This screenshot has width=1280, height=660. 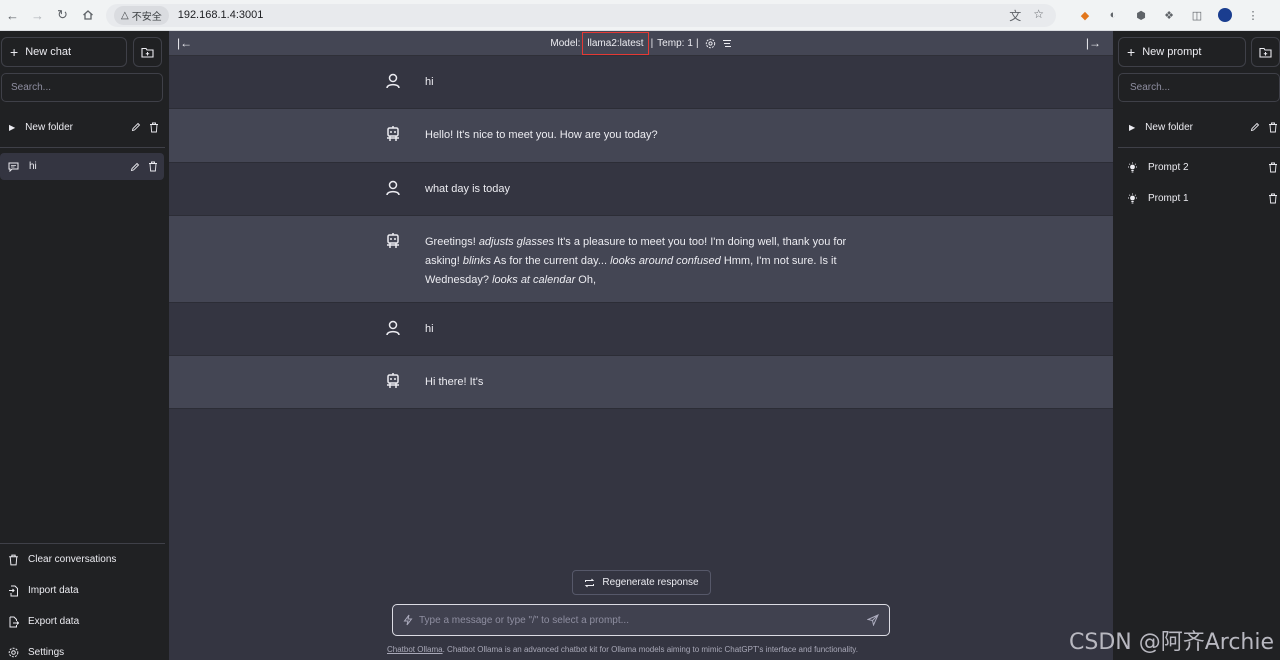 I want to click on profile-avatar, so click(x=1225, y=15).